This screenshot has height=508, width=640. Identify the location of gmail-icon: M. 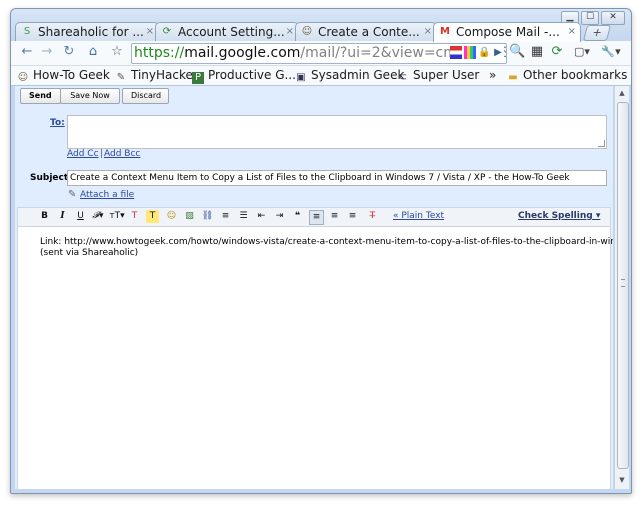
(445, 31).